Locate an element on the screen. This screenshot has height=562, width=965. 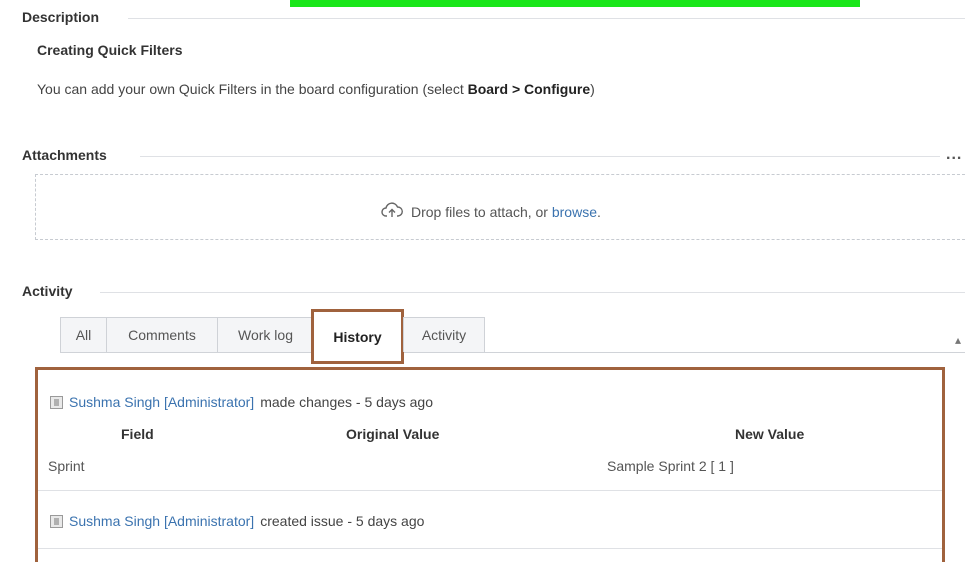
activity-heading: Activity is located at coordinates (47, 291).